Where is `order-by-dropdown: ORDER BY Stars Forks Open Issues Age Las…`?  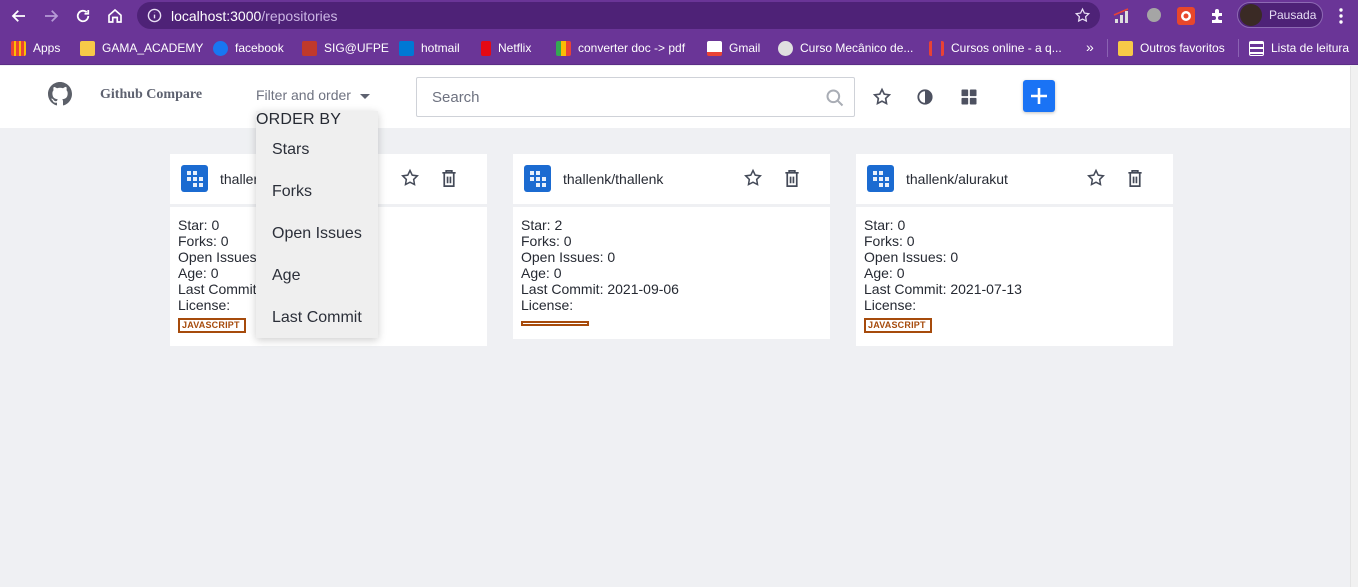 order-by-dropdown: ORDER BY Stars Forks Open Issues Age Las… is located at coordinates (317, 224).